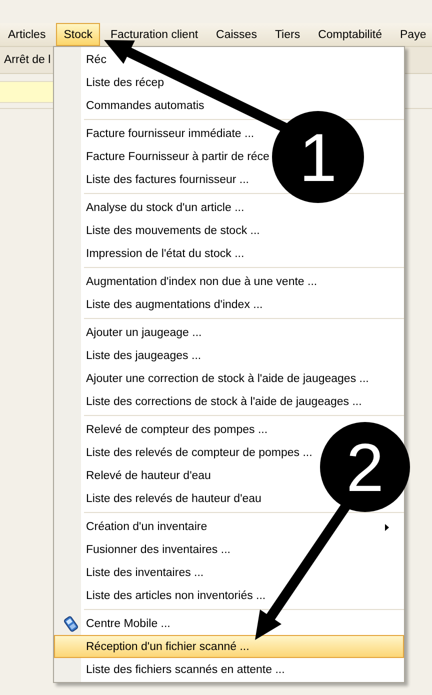  Describe the element at coordinates (96, 60) in the screenshot. I see `menu-item: Réc` at that location.